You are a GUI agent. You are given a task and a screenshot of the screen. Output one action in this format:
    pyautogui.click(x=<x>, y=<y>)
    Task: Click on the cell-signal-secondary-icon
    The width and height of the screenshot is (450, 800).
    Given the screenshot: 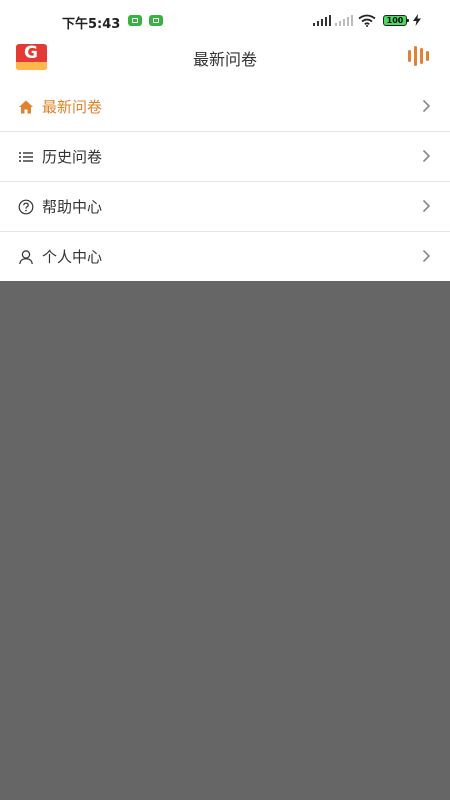 What is the action you would take?
    pyautogui.click(x=344, y=20)
    